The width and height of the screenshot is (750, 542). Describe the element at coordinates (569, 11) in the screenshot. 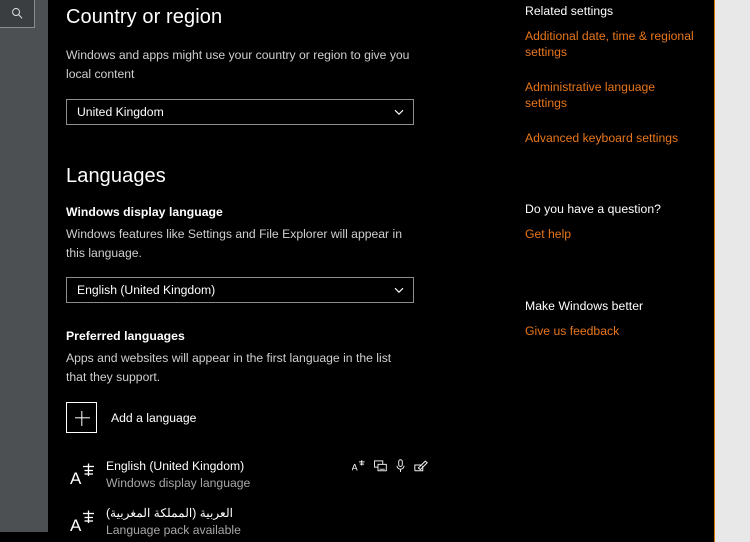

I see `related-settings-heading: Related settings` at that location.